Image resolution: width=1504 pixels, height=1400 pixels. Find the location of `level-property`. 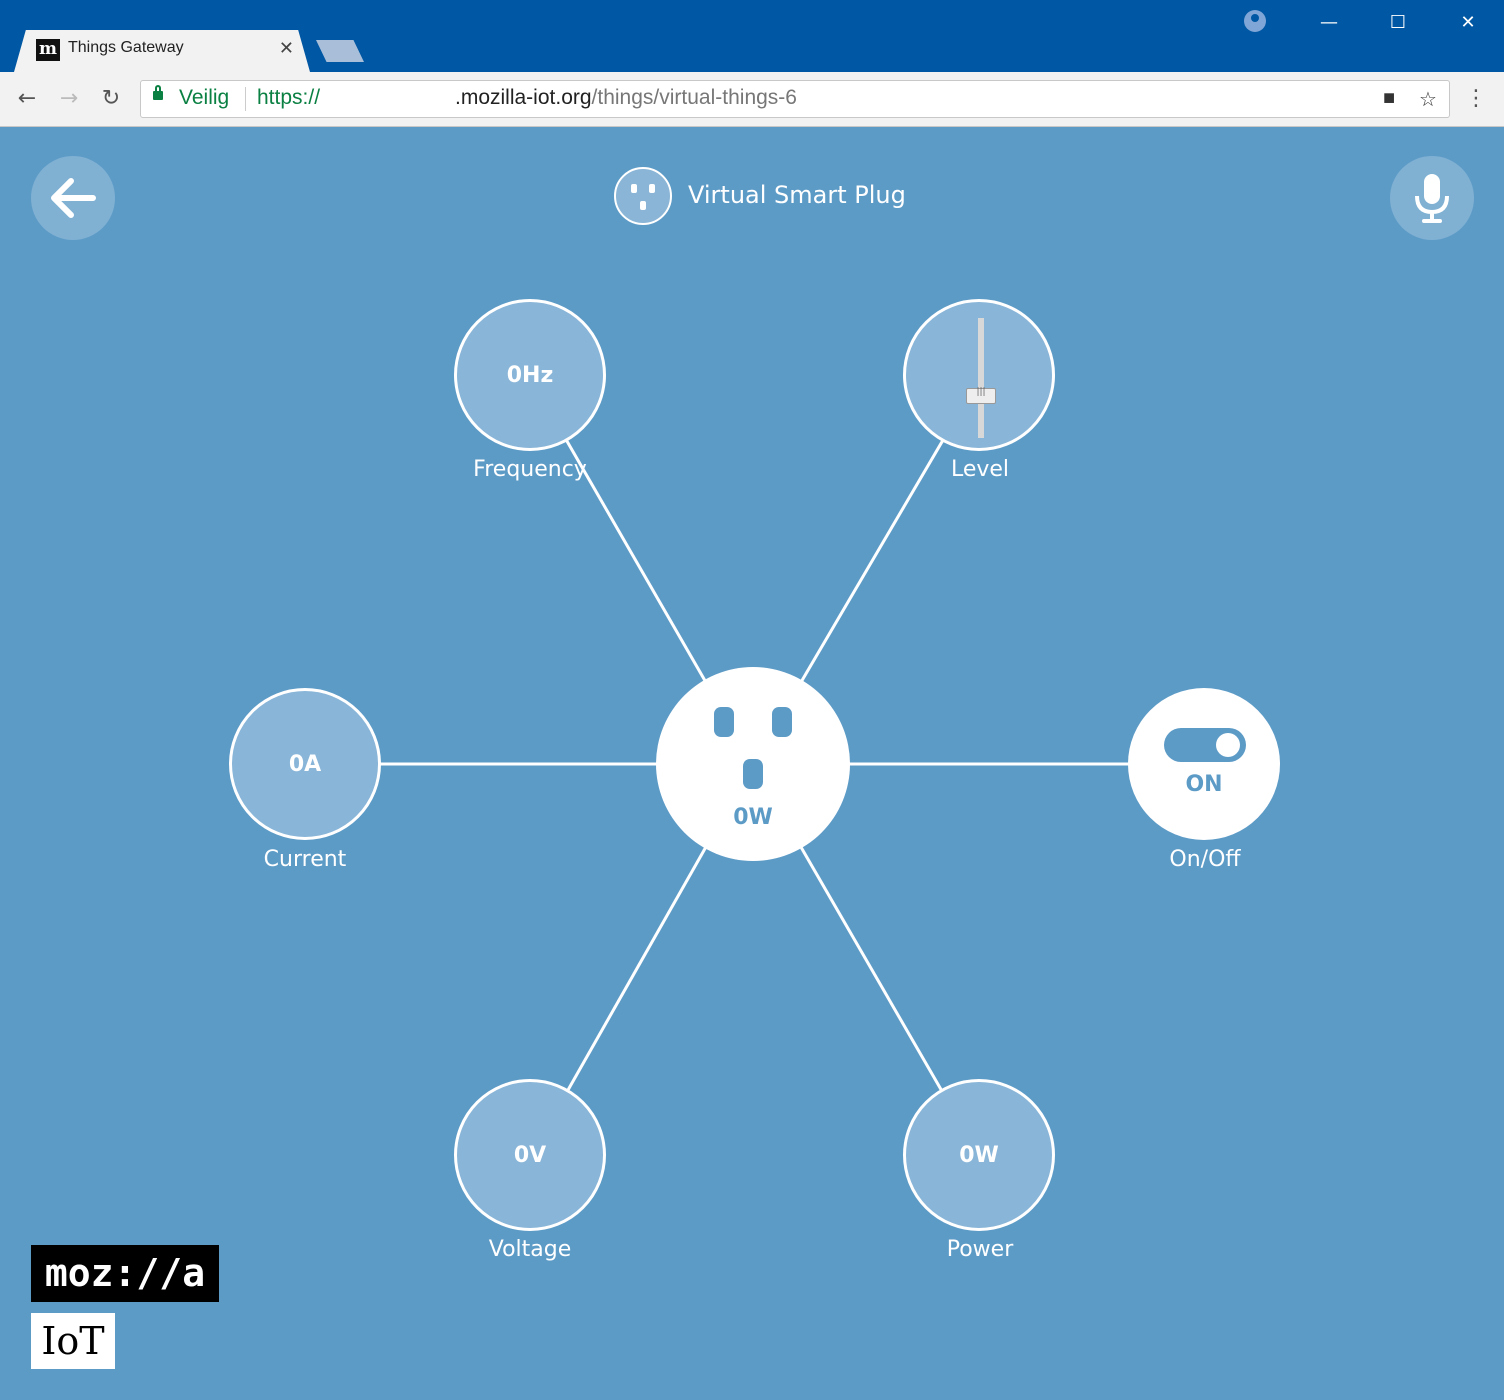

level-property is located at coordinates (979, 375).